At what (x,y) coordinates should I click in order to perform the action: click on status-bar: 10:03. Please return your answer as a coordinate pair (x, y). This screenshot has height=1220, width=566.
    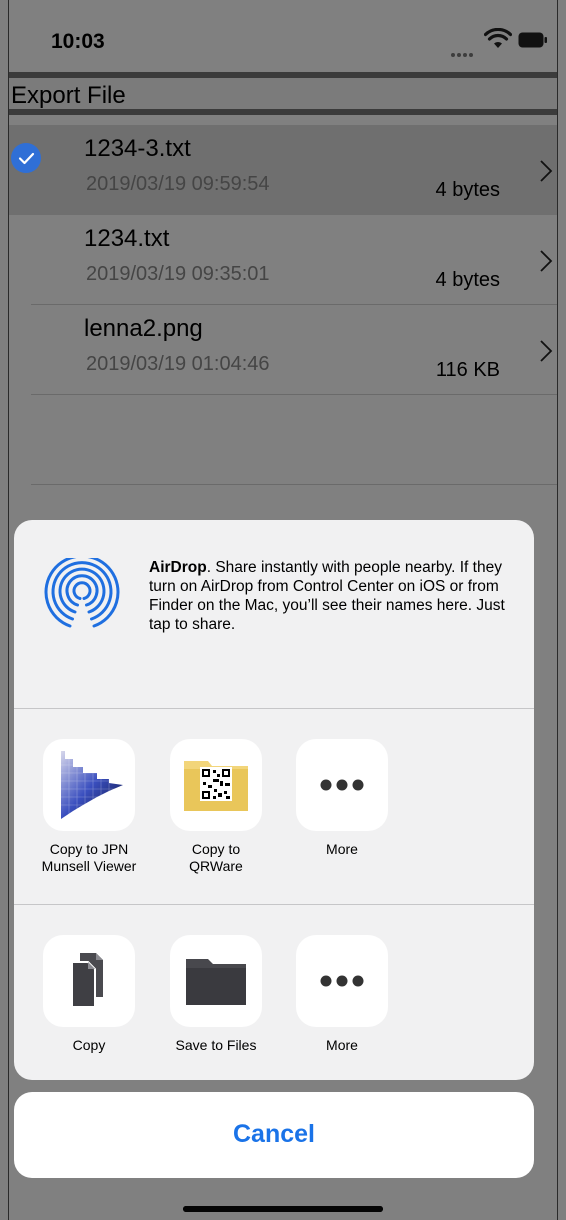
    Looking at the image, I should click on (283, 36).